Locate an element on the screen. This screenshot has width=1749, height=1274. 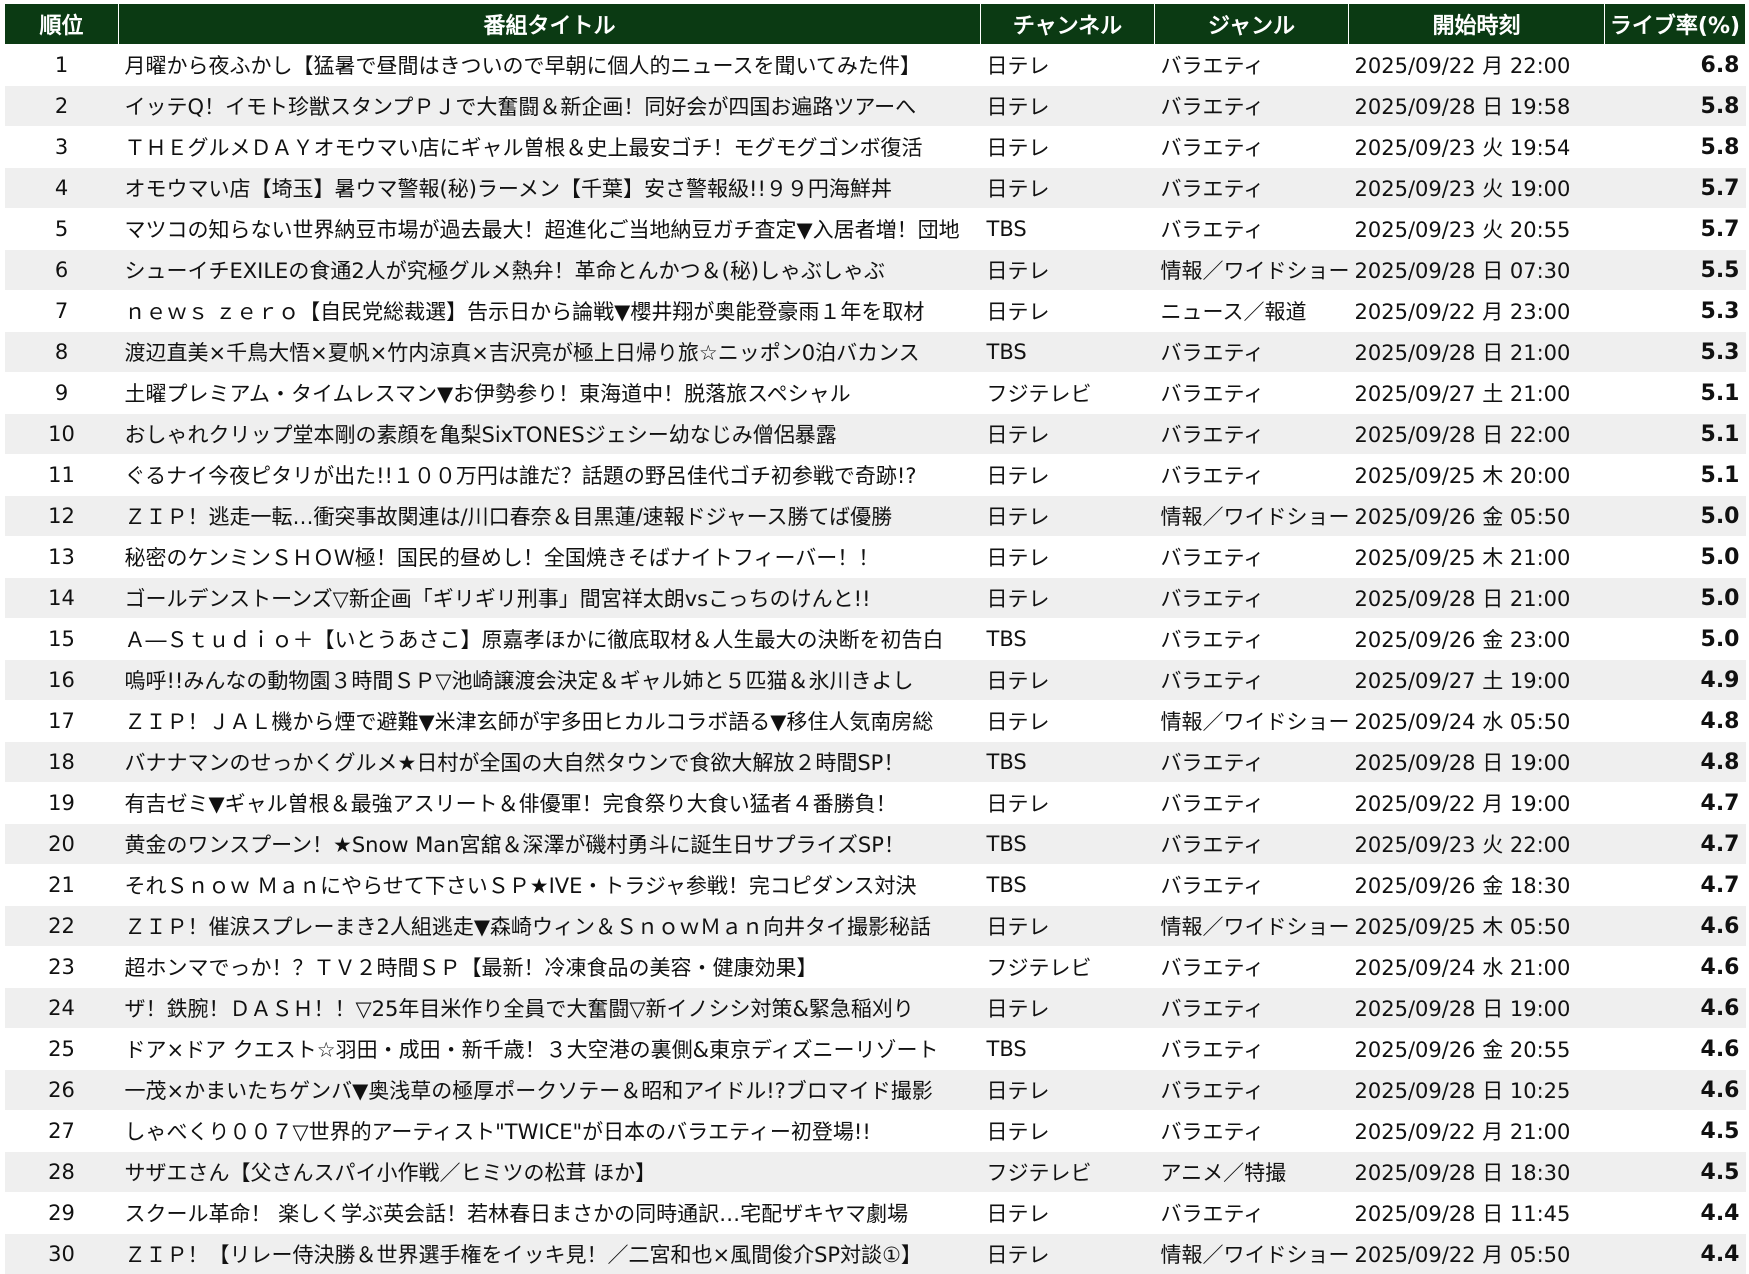
cell-rank: 1 is located at coordinates (62, 65).